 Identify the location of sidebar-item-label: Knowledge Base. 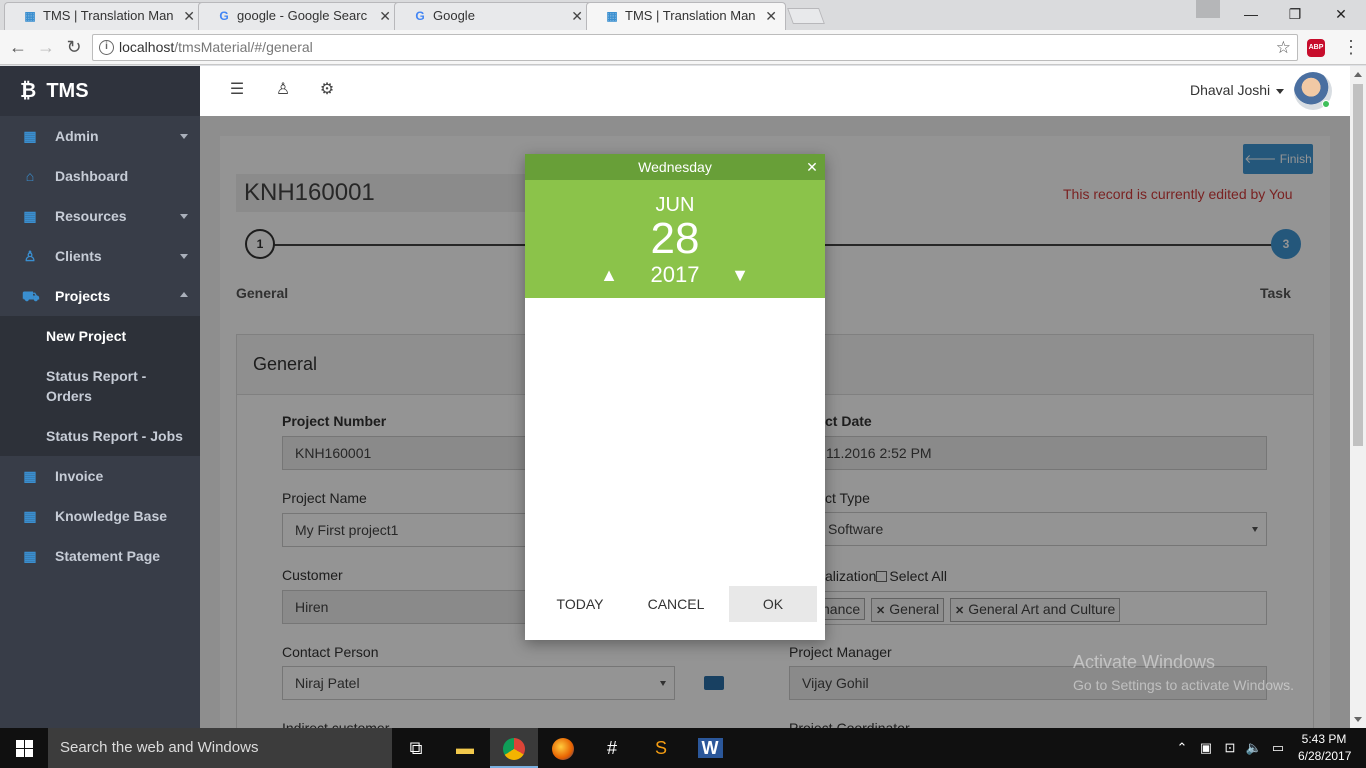
(111, 516).